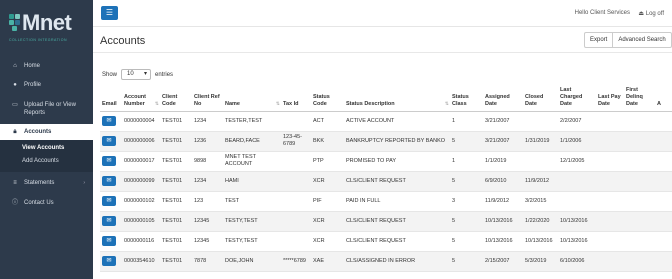 The image size is (672, 279). I want to click on table-cell: 1236, so click(207, 141).